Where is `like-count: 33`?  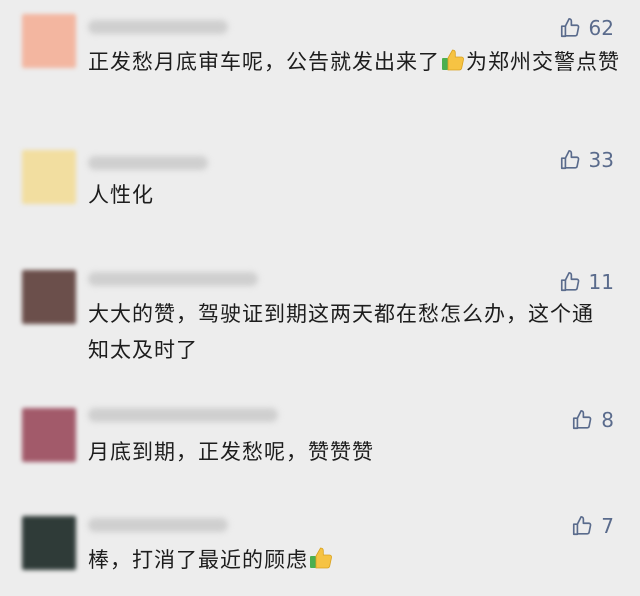
like-count: 33 is located at coordinates (601, 160).